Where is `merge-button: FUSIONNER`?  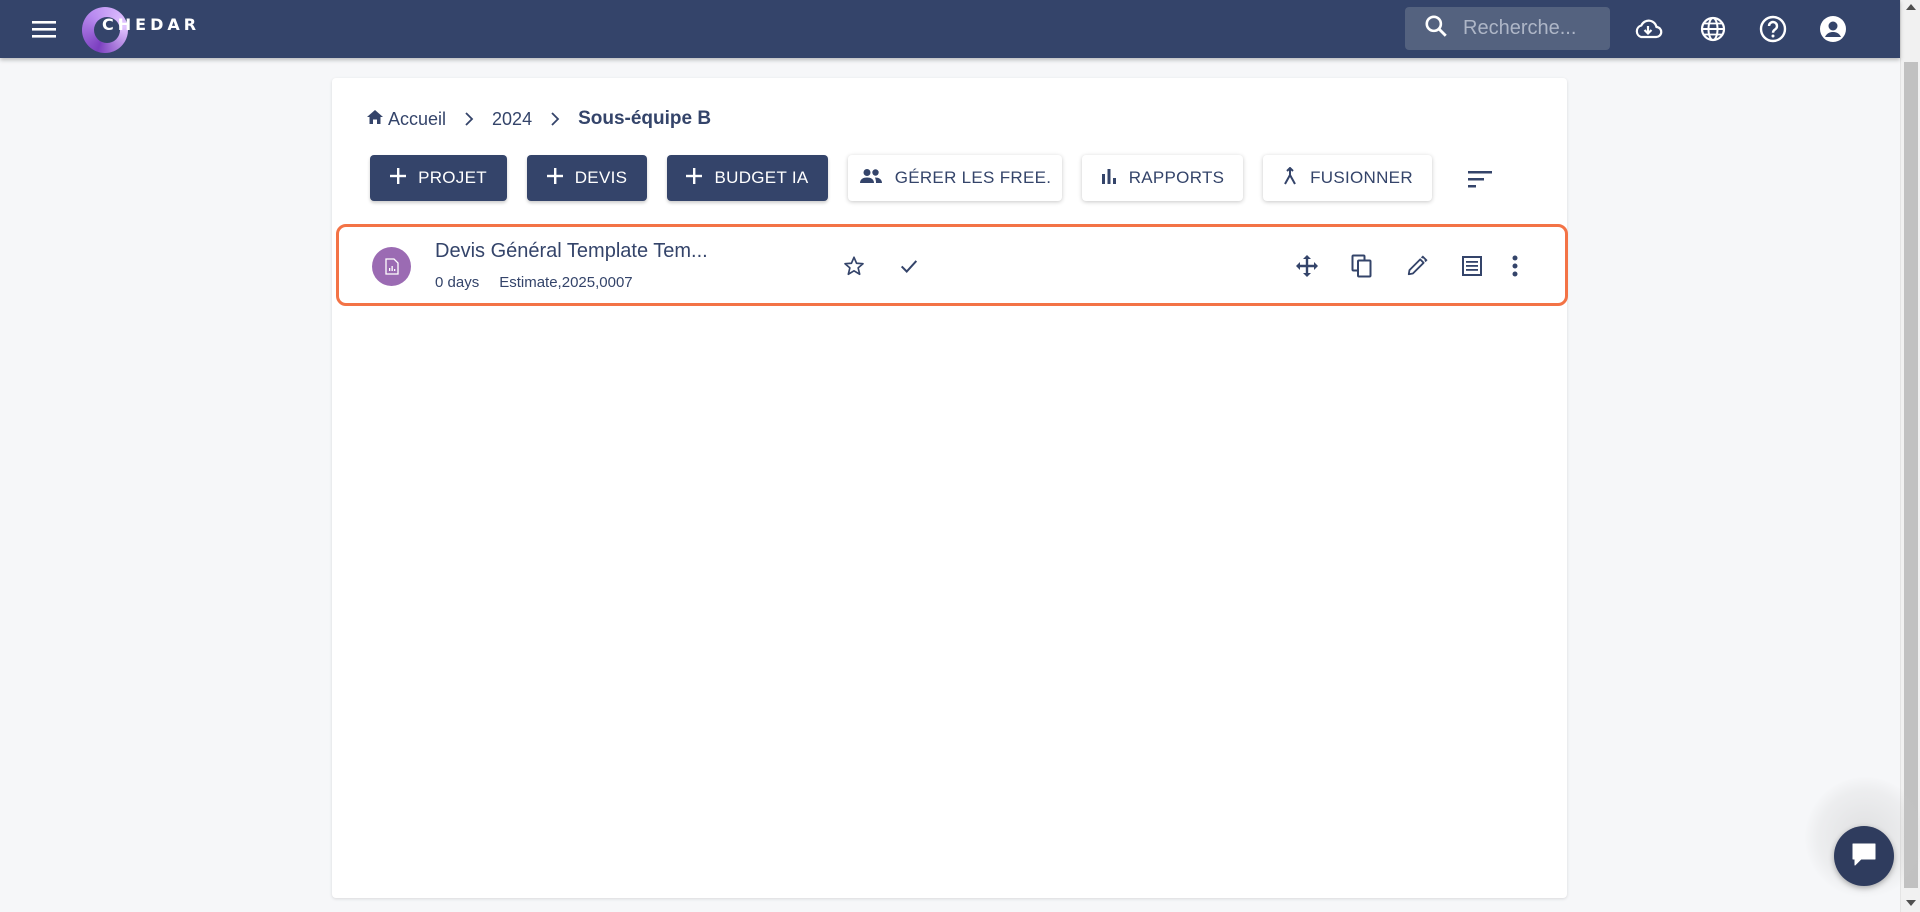 merge-button: FUSIONNER is located at coordinates (1347, 178).